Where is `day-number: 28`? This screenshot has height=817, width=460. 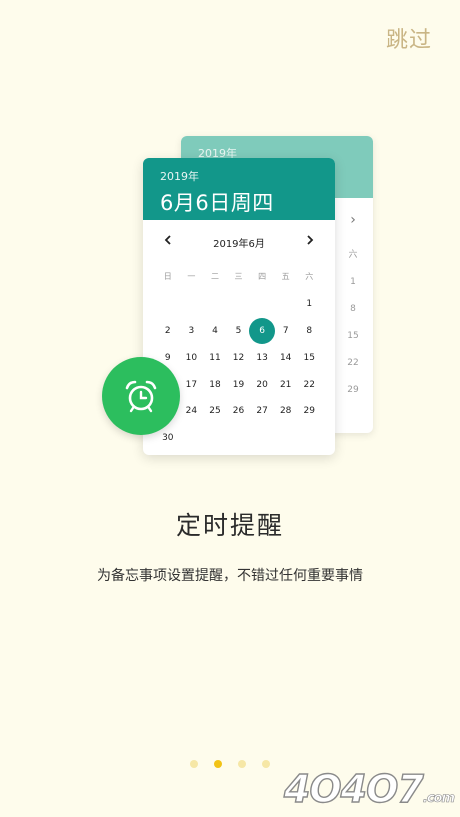
day-number: 28 is located at coordinates (285, 411).